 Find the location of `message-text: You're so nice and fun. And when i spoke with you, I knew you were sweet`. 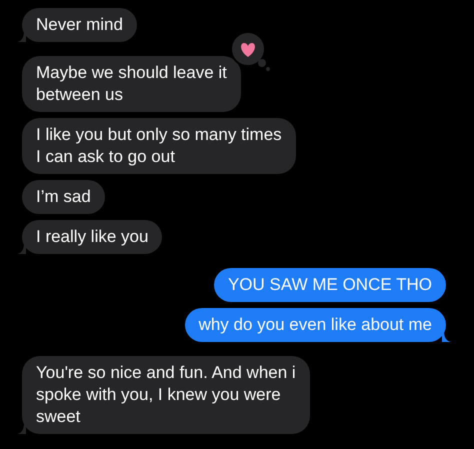

message-text: You're so nice and fun. And when i spoke with you, I knew you were sweet is located at coordinates (166, 395).